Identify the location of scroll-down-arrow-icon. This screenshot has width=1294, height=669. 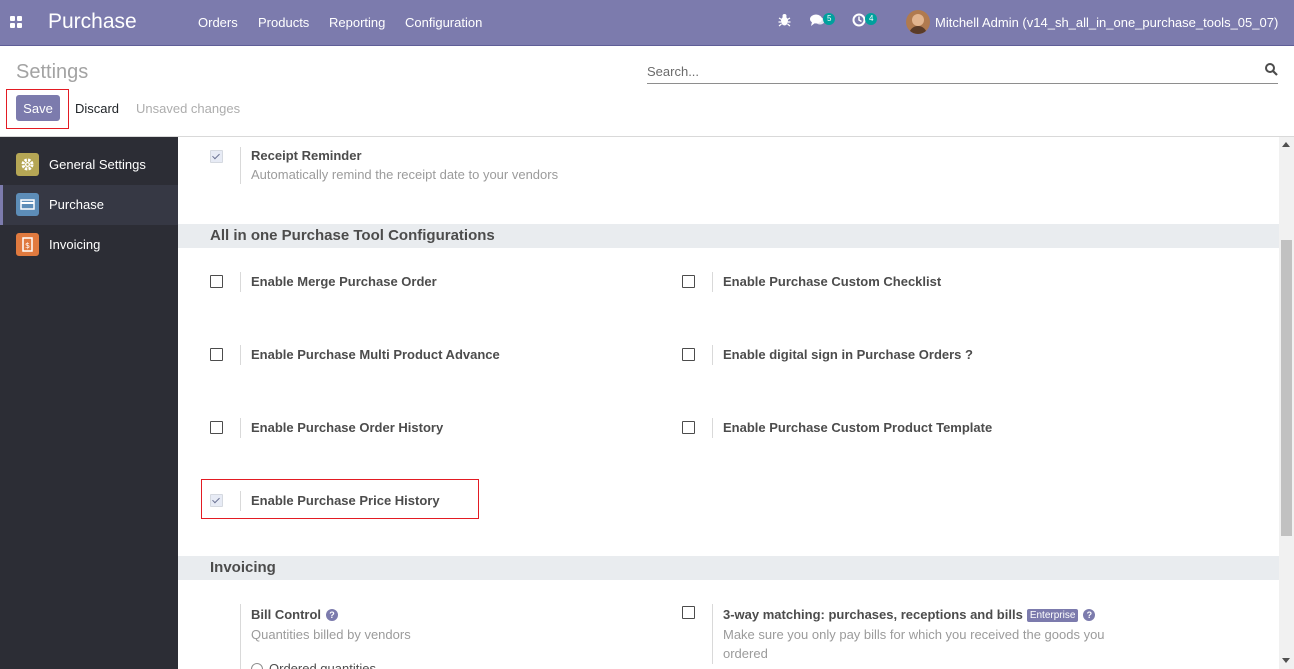
(1286, 660).